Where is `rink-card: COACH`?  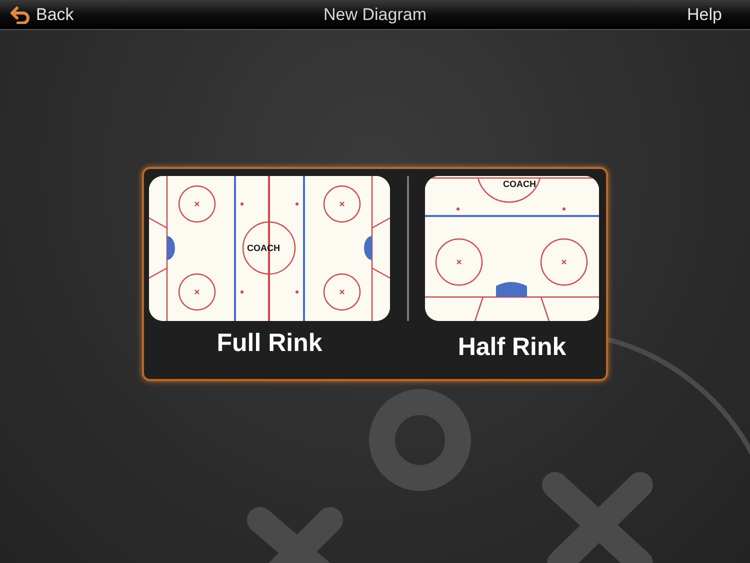 rink-card: COACH is located at coordinates (512, 248).